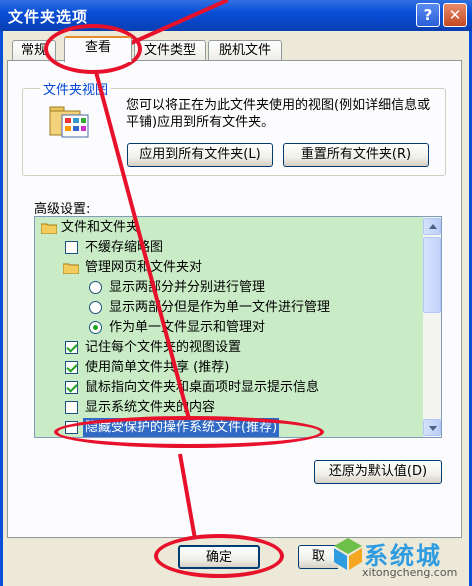  Describe the element at coordinates (455, 15) in the screenshot. I see `close-button: ✕` at that location.